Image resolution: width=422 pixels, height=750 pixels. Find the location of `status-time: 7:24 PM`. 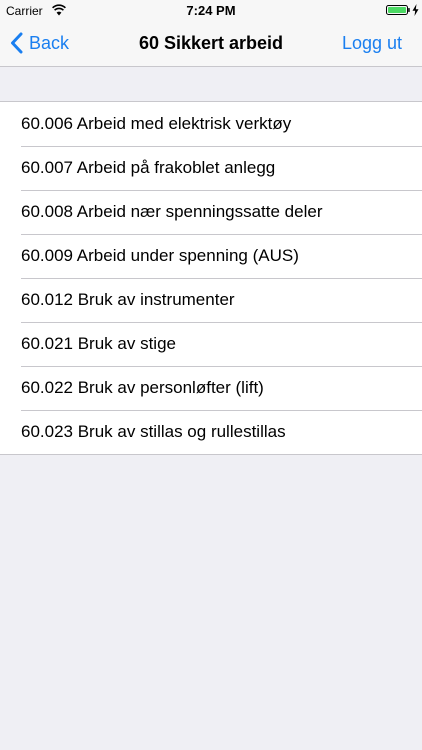

status-time: 7:24 PM is located at coordinates (211, 10).